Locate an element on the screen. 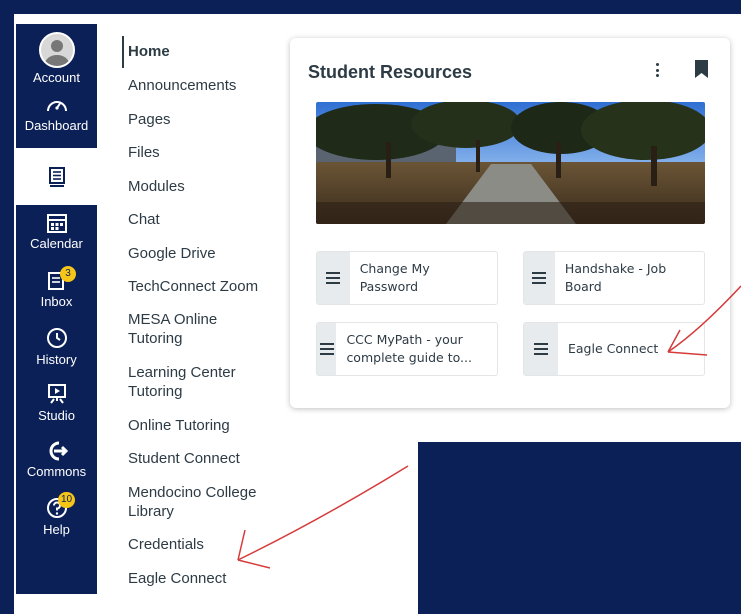 This screenshot has width=741, height=614. course-nav-credentials: Credentials is located at coordinates (210, 544).